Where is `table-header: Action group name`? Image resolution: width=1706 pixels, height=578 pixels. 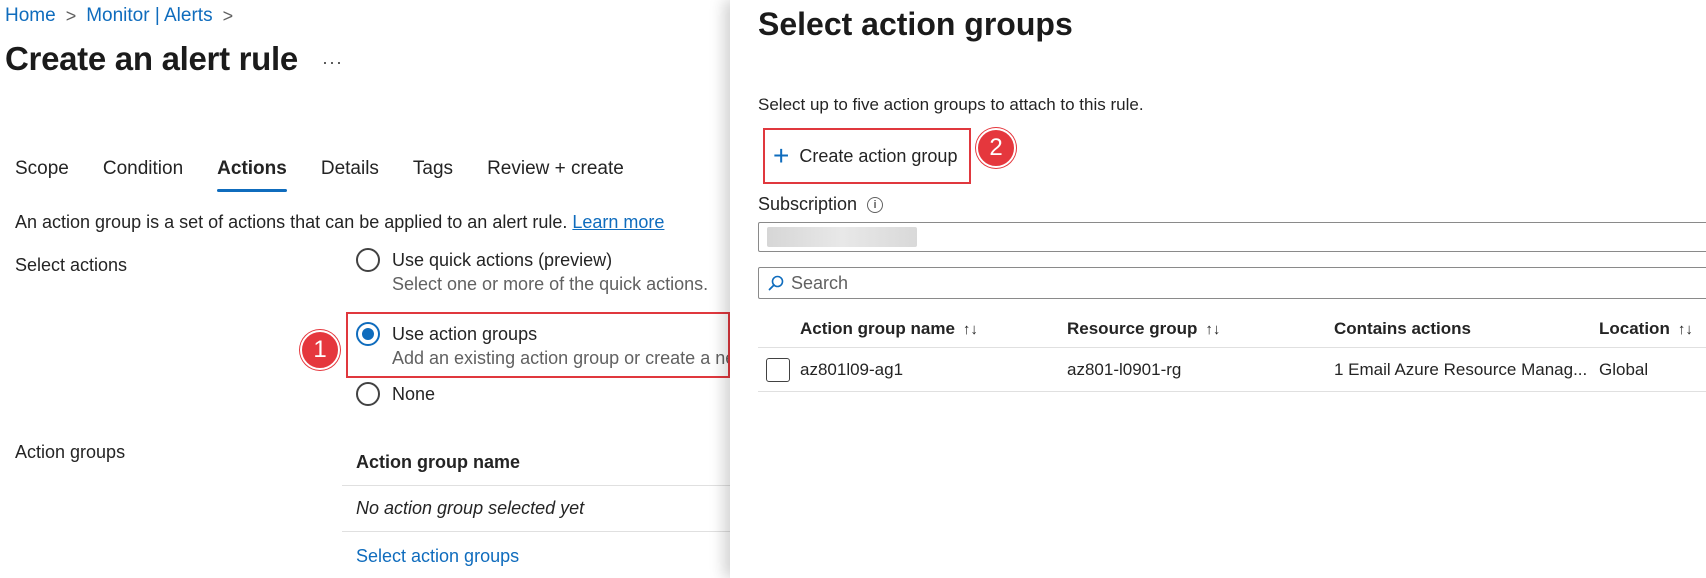 table-header: Action group name is located at coordinates (536, 463).